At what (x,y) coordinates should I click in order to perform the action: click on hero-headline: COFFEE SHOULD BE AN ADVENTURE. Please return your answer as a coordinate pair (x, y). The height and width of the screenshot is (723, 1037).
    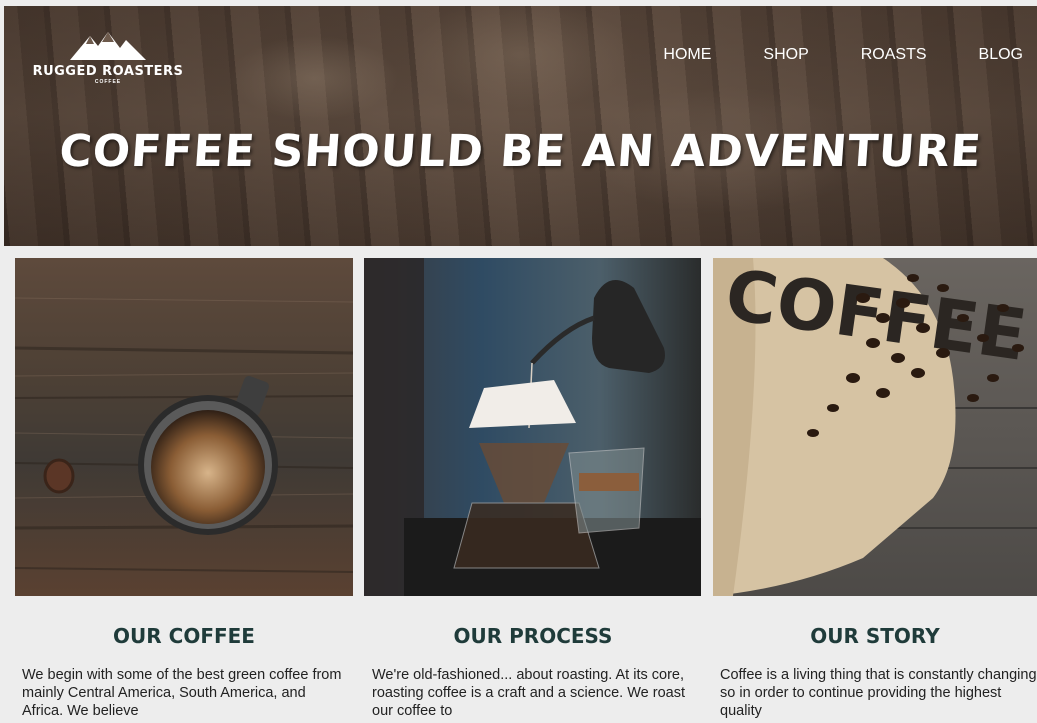
    Looking at the image, I should click on (520, 151).